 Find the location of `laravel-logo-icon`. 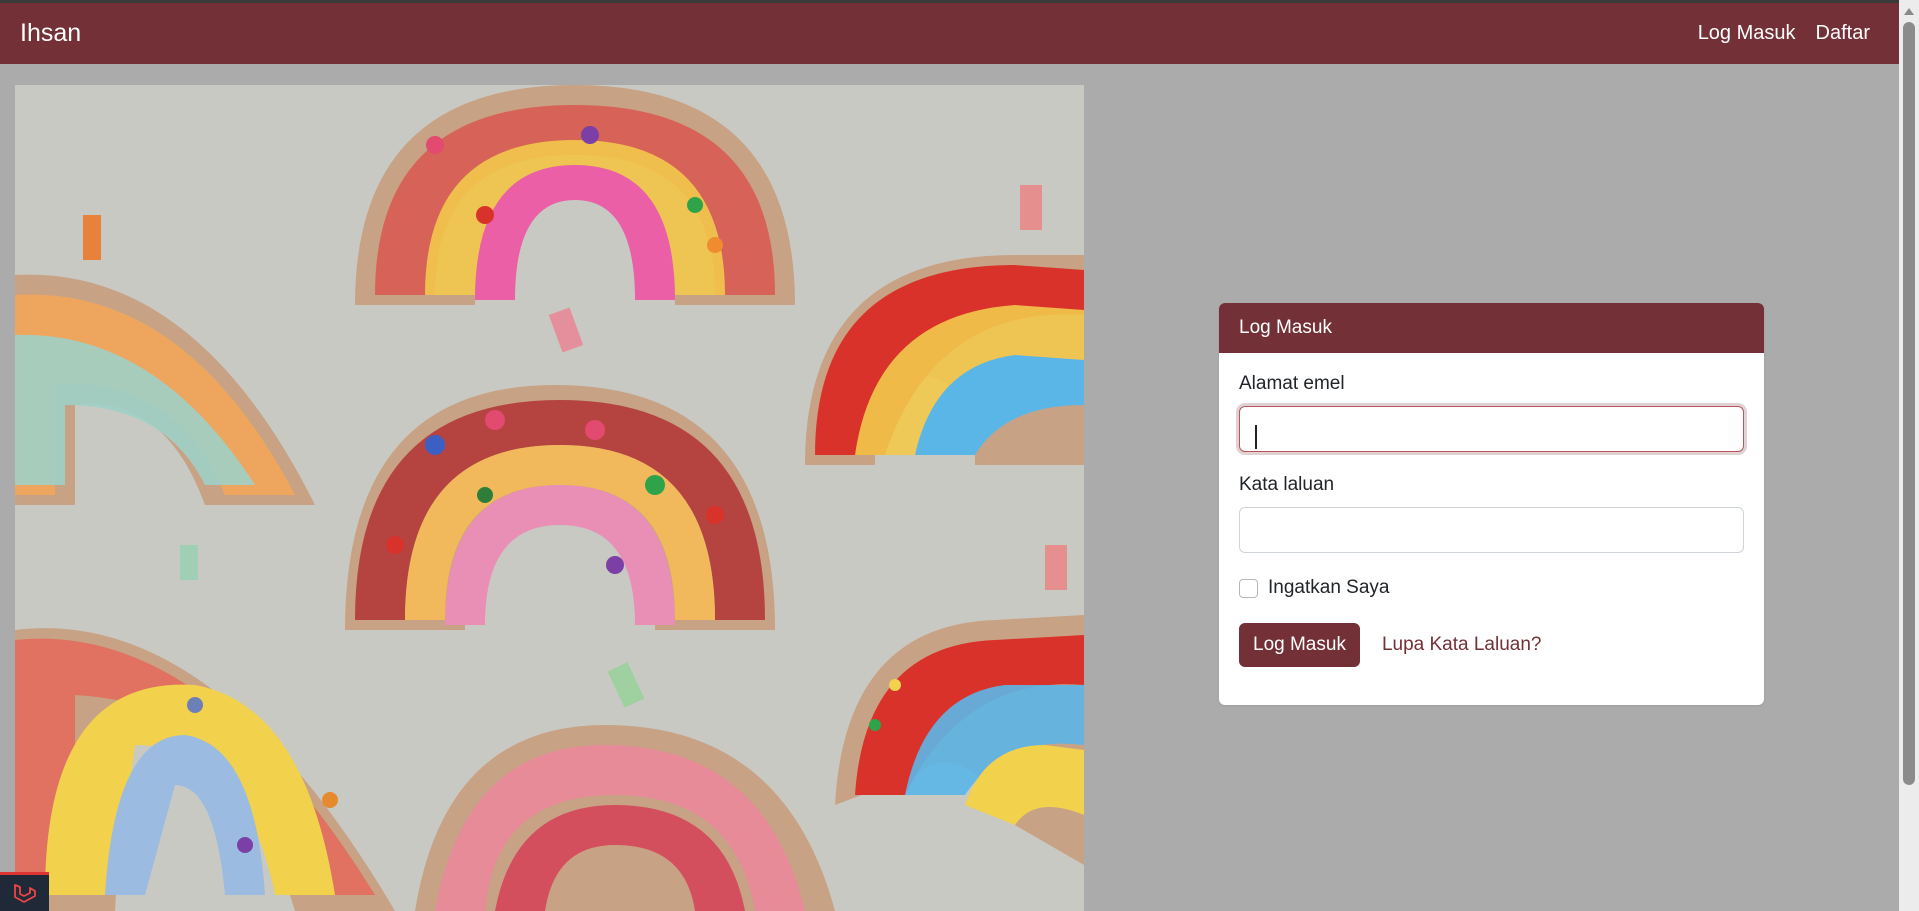

laravel-logo-icon is located at coordinates (24, 891).